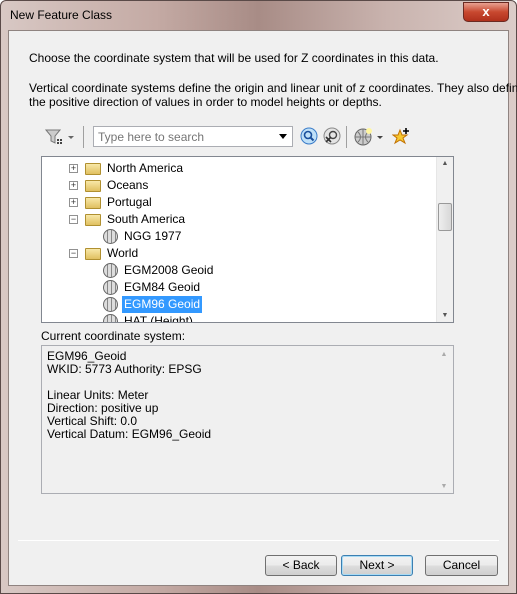 Image resolution: width=517 pixels, height=594 pixels. What do you see at coordinates (128, 185) in the screenshot?
I see `tree-item-label: Oceans` at bounding box center [128, 185].